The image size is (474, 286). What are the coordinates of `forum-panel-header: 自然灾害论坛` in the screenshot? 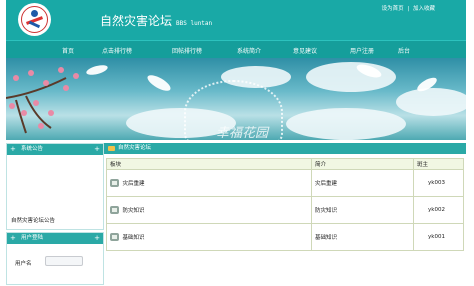 It's located at (285, 148).